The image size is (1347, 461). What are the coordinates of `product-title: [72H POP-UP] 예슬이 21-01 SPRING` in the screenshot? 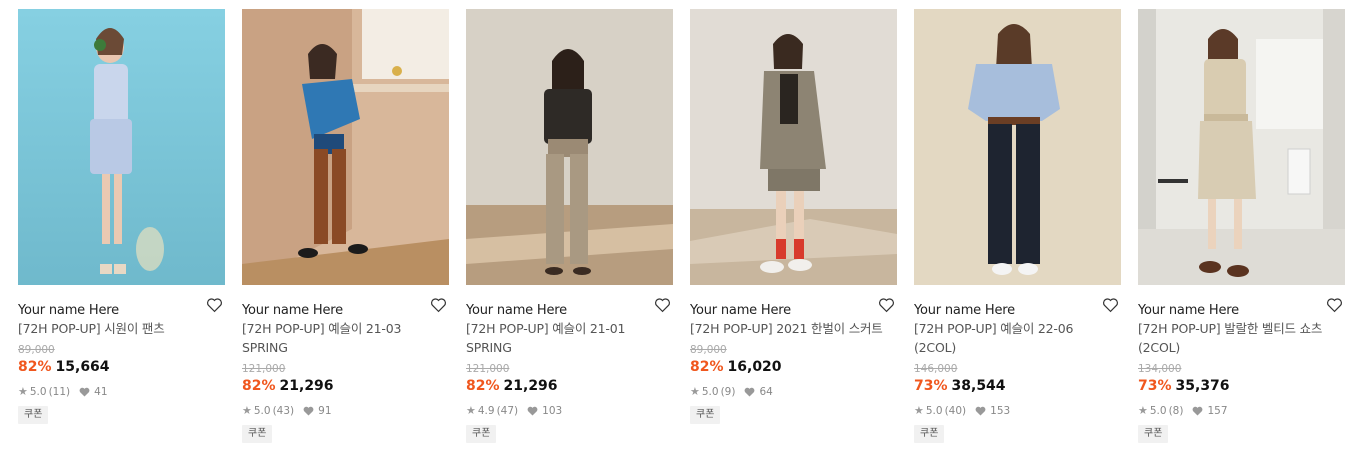 It's located at (566, 338).